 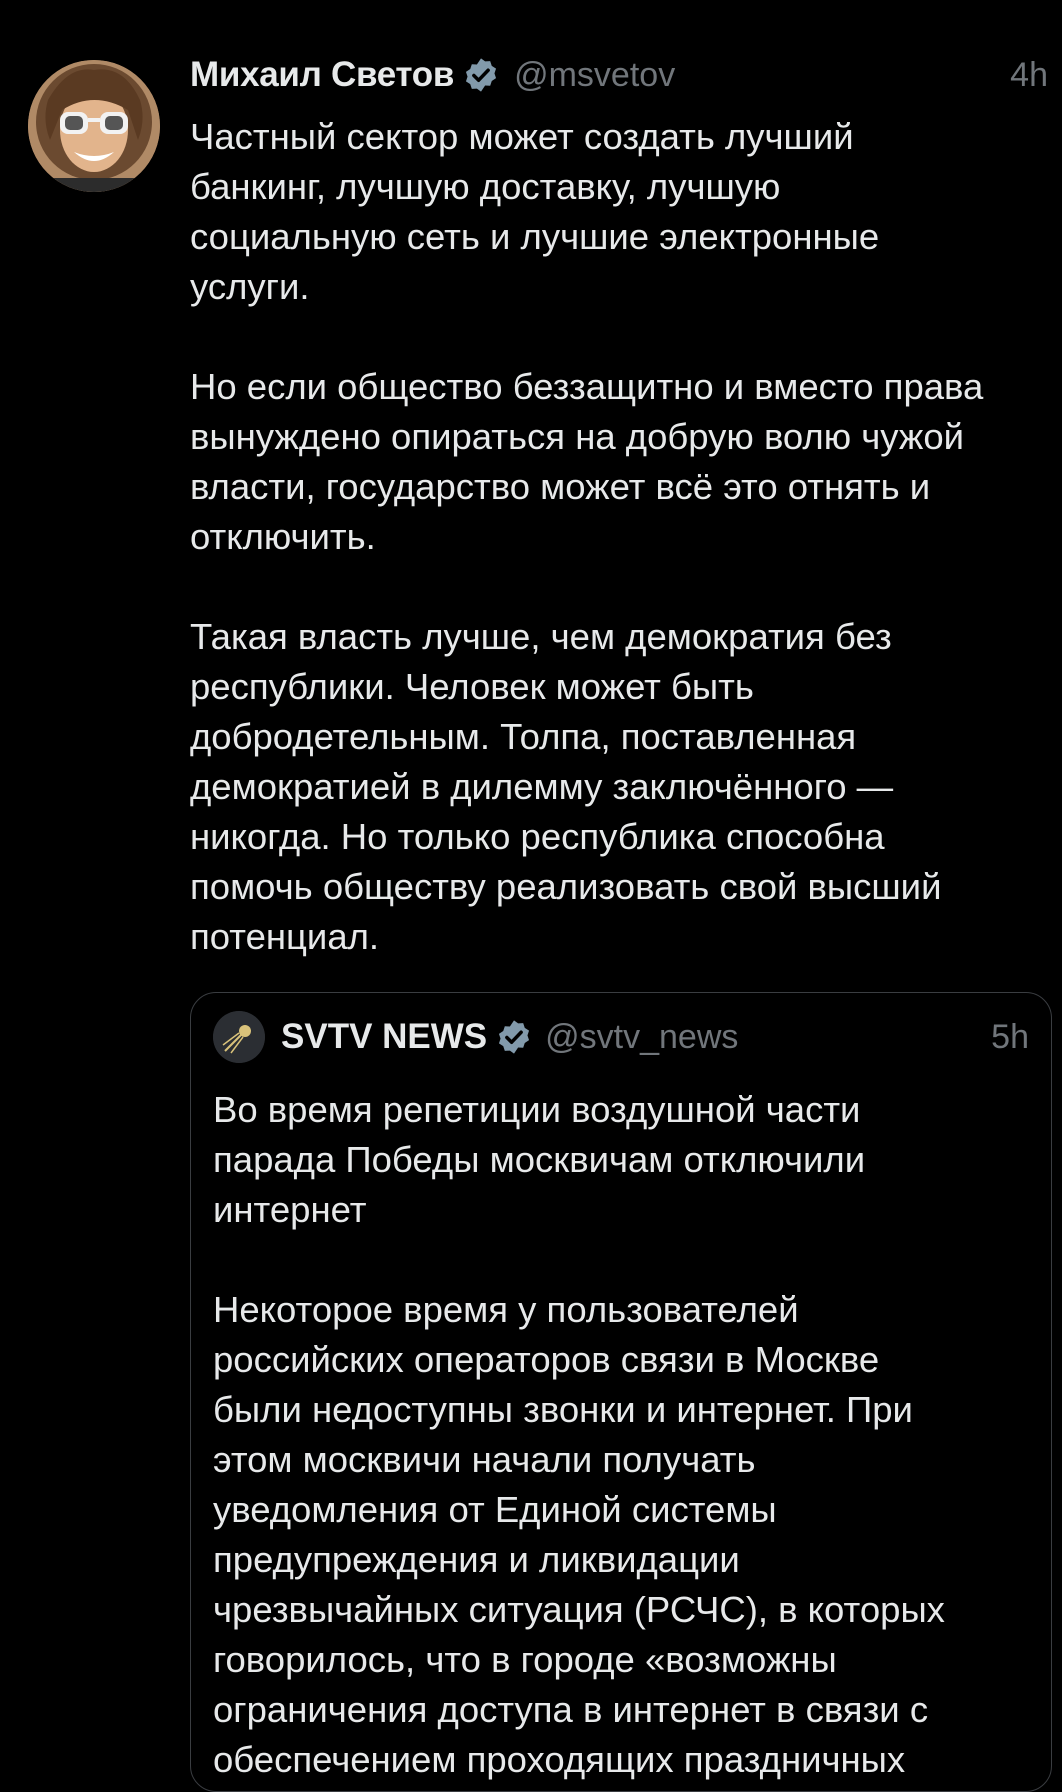 What do you see at coordinates (1010, 1037) in the screenshot?
I see `quoted-tweet-time: 5h` at bounding box center [1010, 1037].